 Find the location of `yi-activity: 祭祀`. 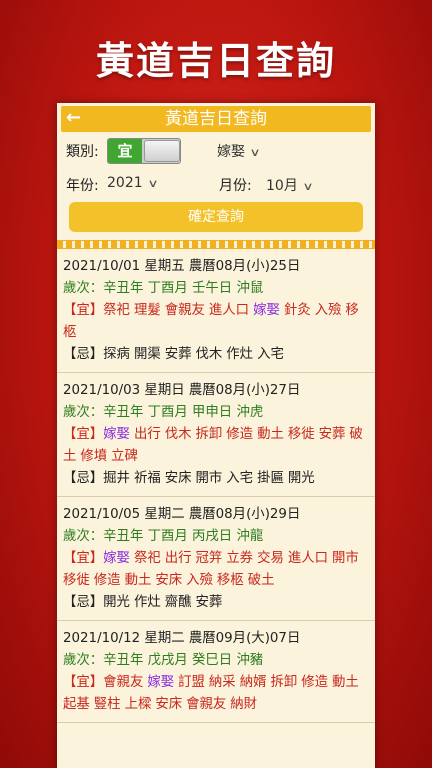

yi-activity: 祭祀 is located at coordinates (116, 310).